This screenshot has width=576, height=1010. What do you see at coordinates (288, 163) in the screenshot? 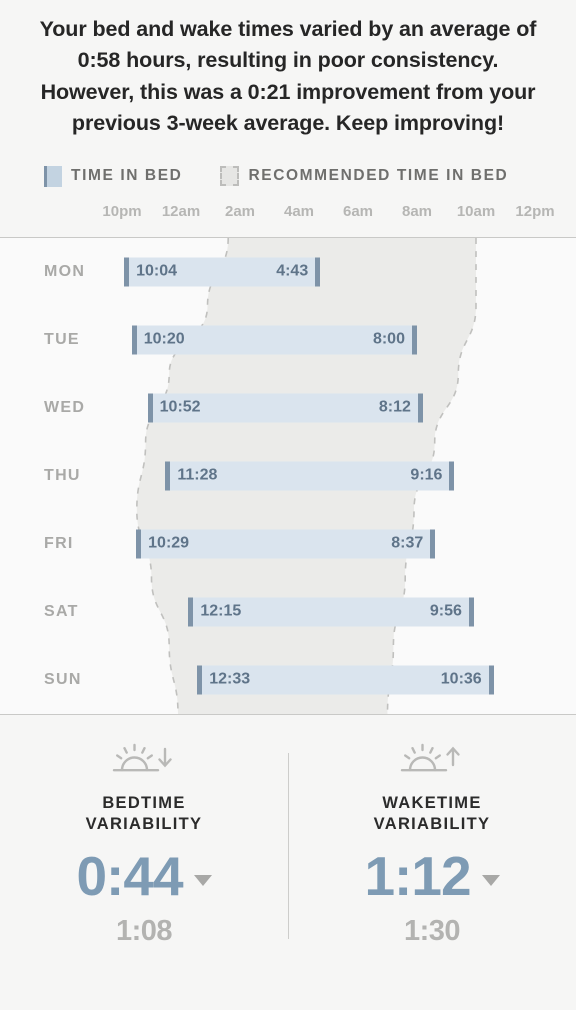
I see `chart-legend: TIME IN BED RECOMMENDED TIME IN BED` at bounding box center [288, 163].